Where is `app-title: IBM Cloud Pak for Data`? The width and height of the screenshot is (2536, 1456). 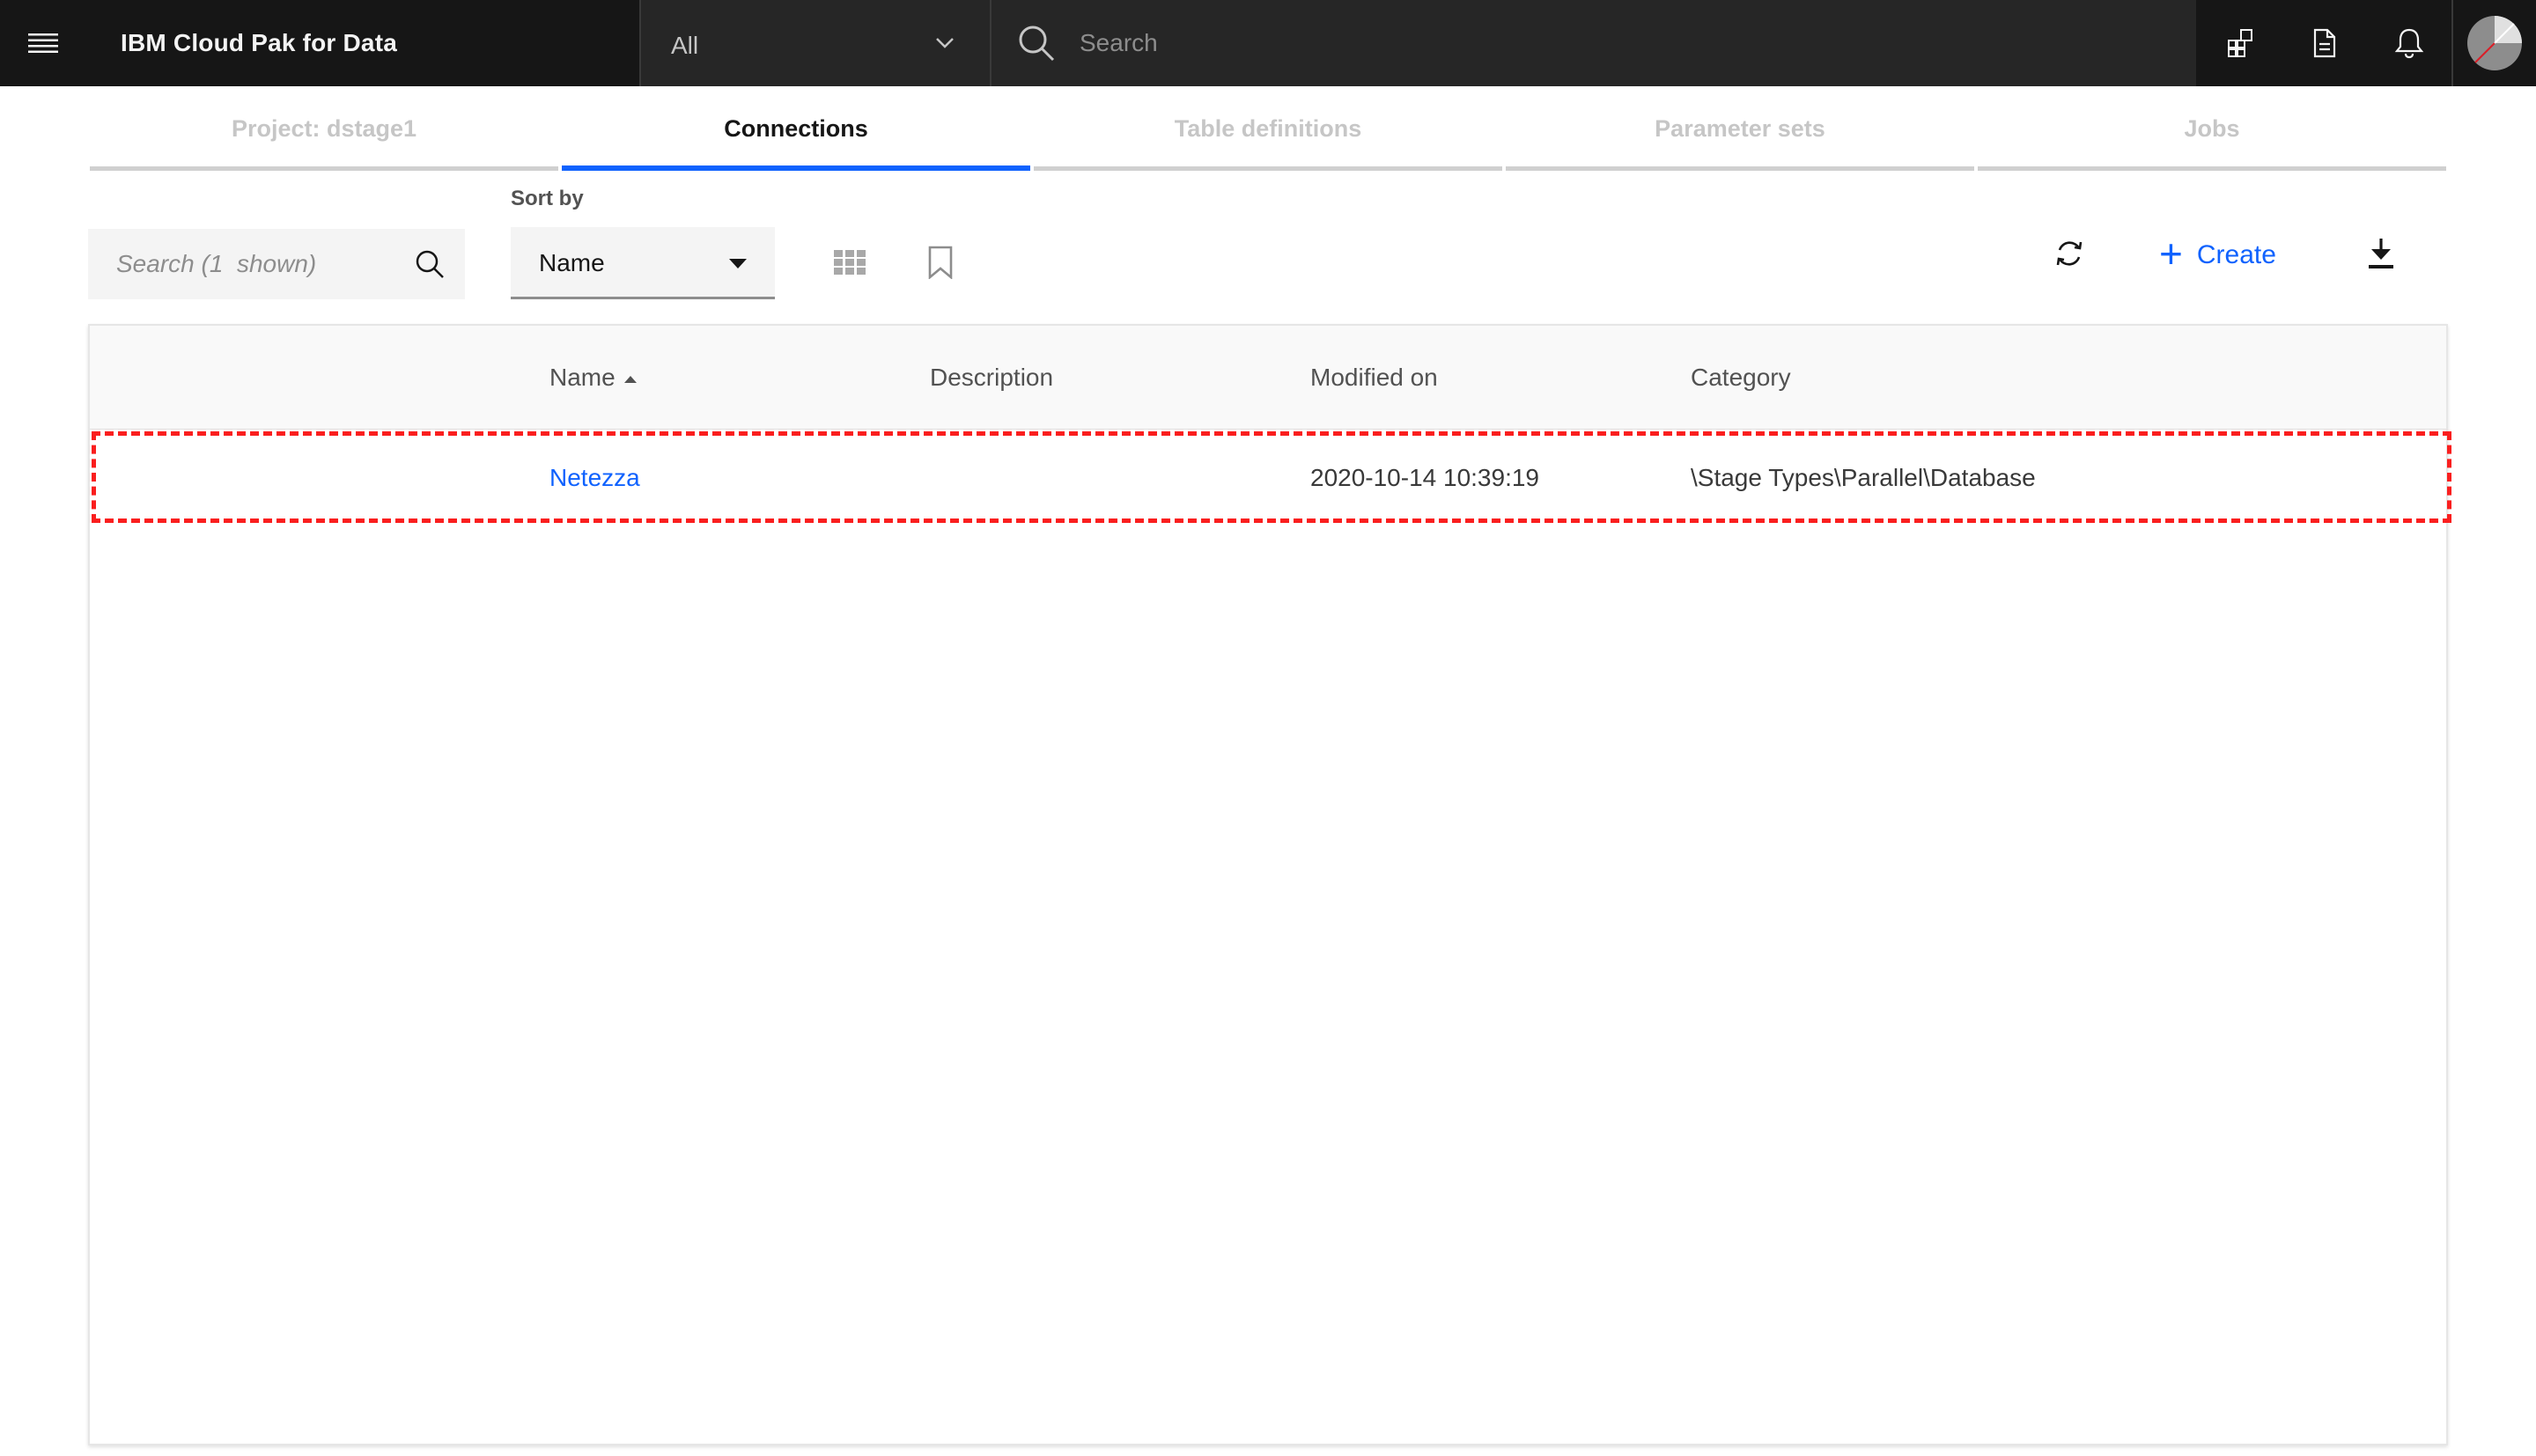
app-title: IBM Cloud Pak for Data is located at coordinates (259, 43).